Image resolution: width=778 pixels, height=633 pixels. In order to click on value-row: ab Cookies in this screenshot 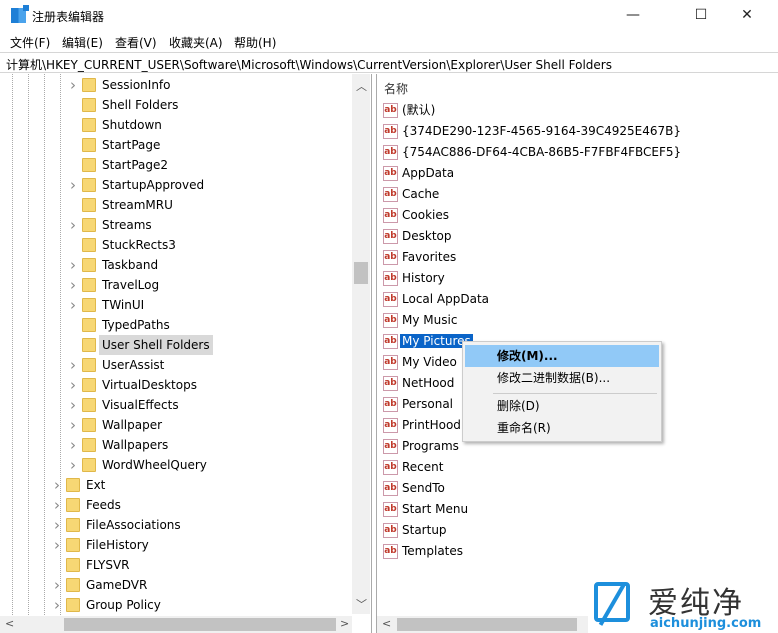, I will do `click(417, 215)`.